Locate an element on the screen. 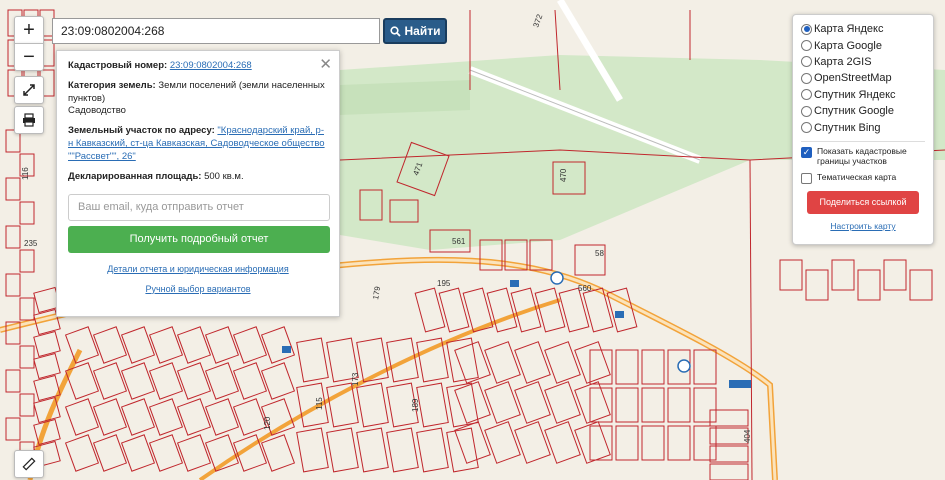 This screenshot has height=480, width=945. layer-option: OpenStreetMap is located at coordinates (863, 78).